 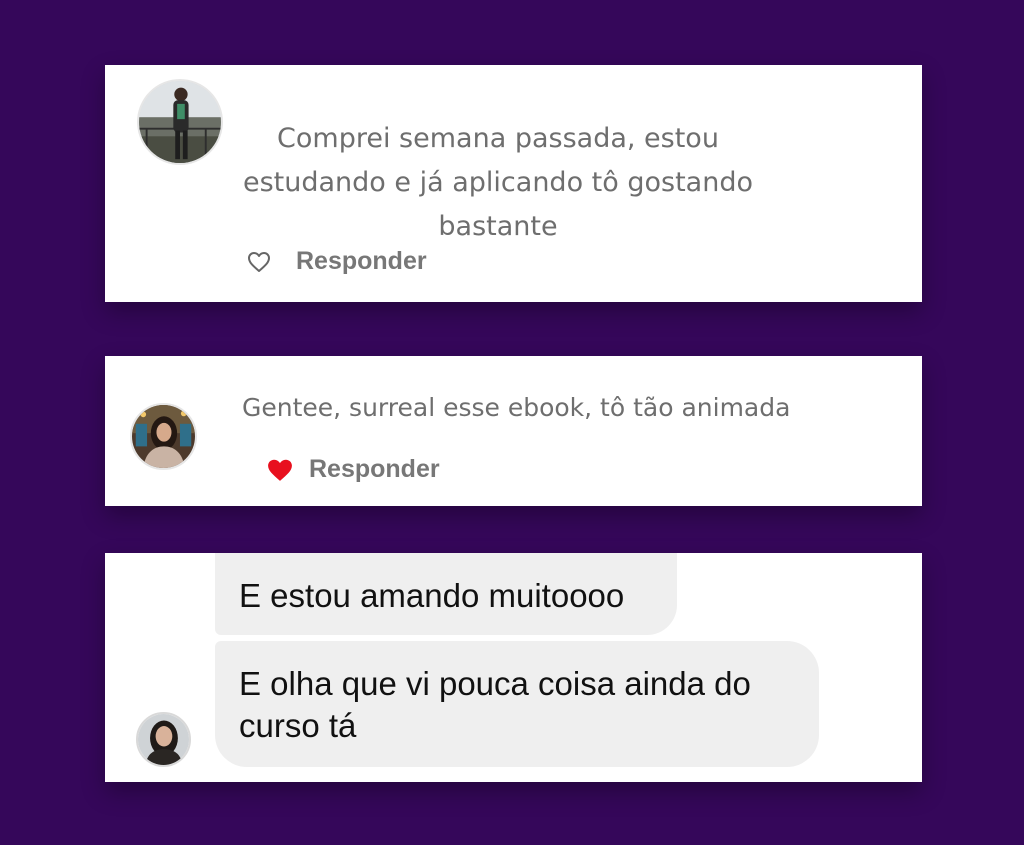 What do you see at coordinates (259, 262) in the screenshot?
I see `heart-outline-icon` at bounding box center [259, 262].